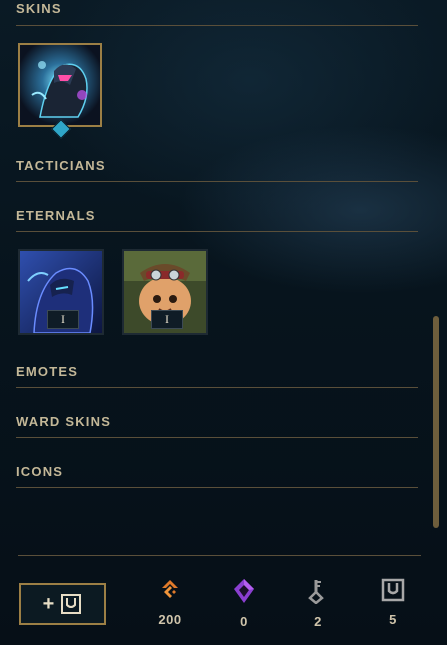  What do you see at coordinates (170, 589) in the screenshot?
I see `orange-essence-icon` at bounding box center [170, 589].